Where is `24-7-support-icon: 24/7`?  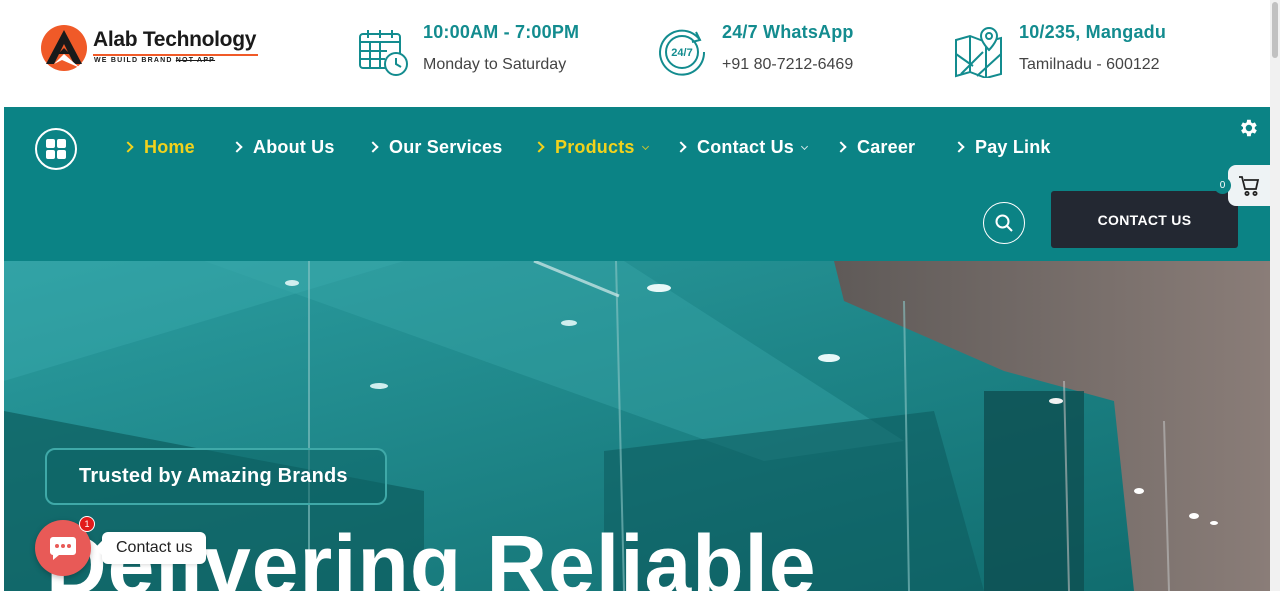 24-7-support-icon: 24/7 is located at coordinates (682, 52).